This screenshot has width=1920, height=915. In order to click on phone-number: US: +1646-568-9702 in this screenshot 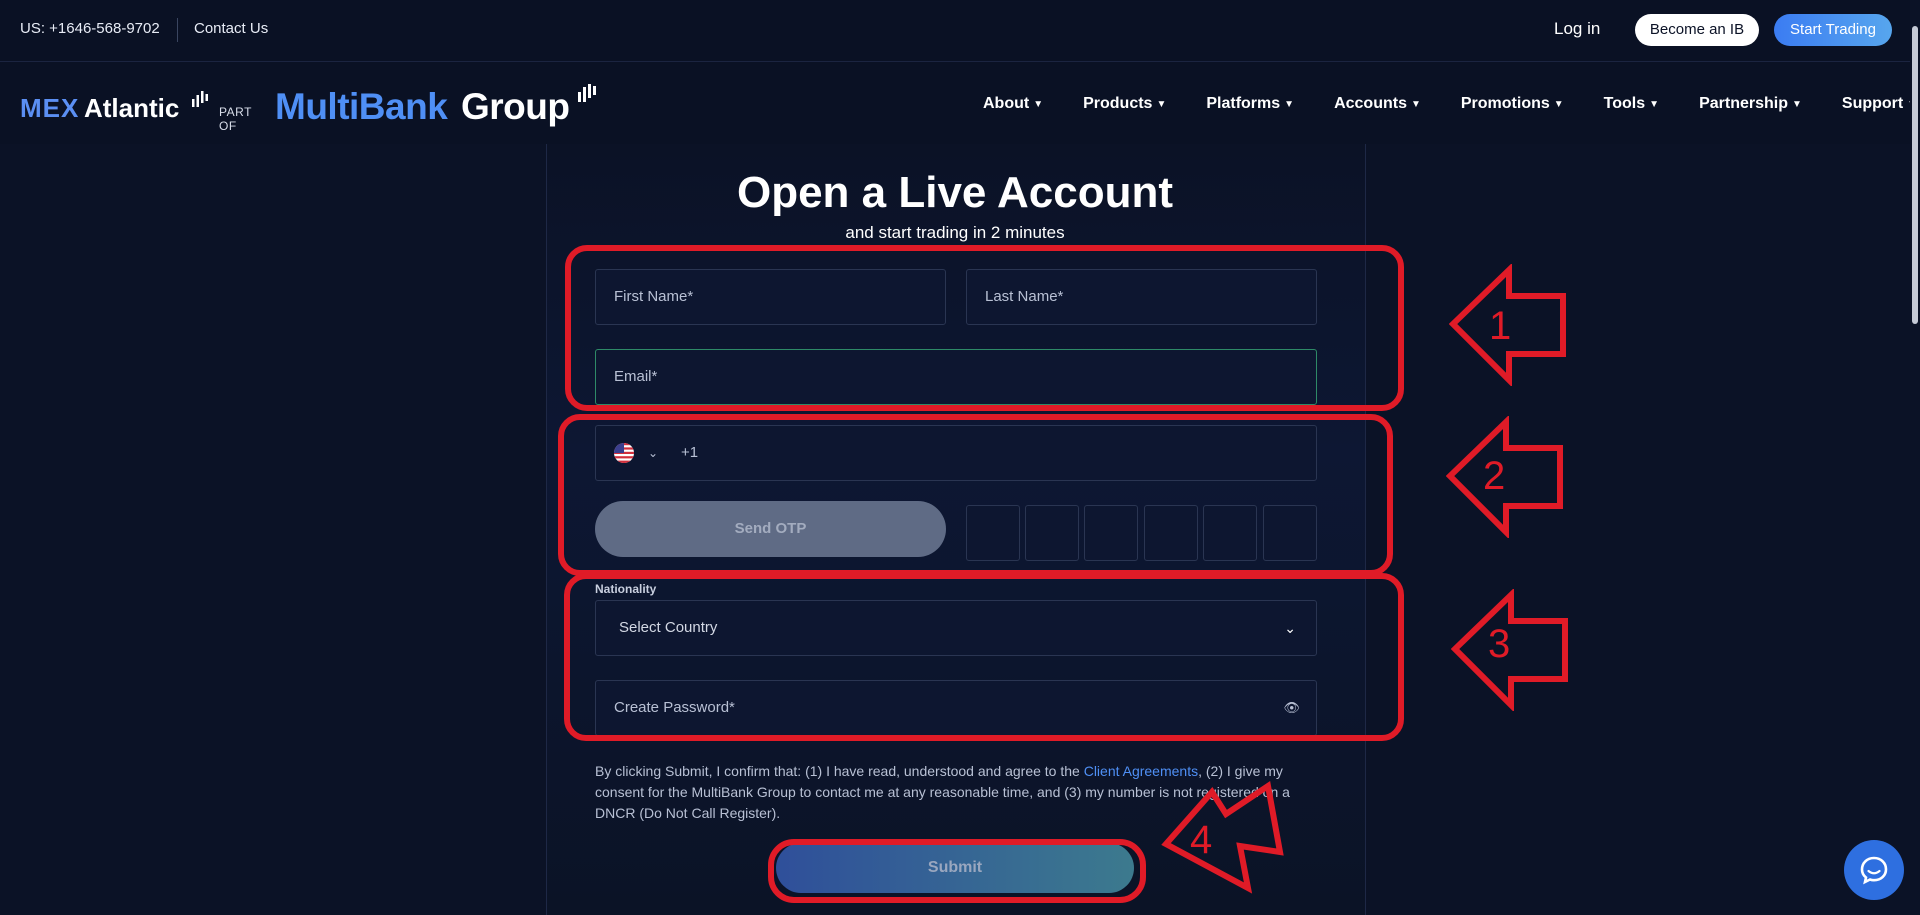, I will do `click(90, 28)`.